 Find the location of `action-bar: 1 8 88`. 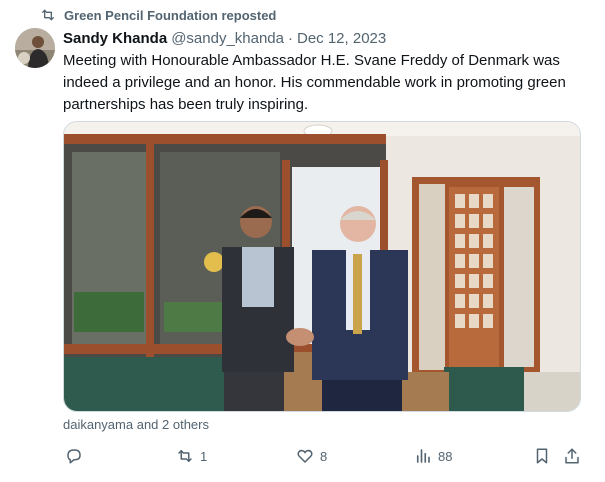

action-bar: 1 8 88 is located at coordinates (324, 456).